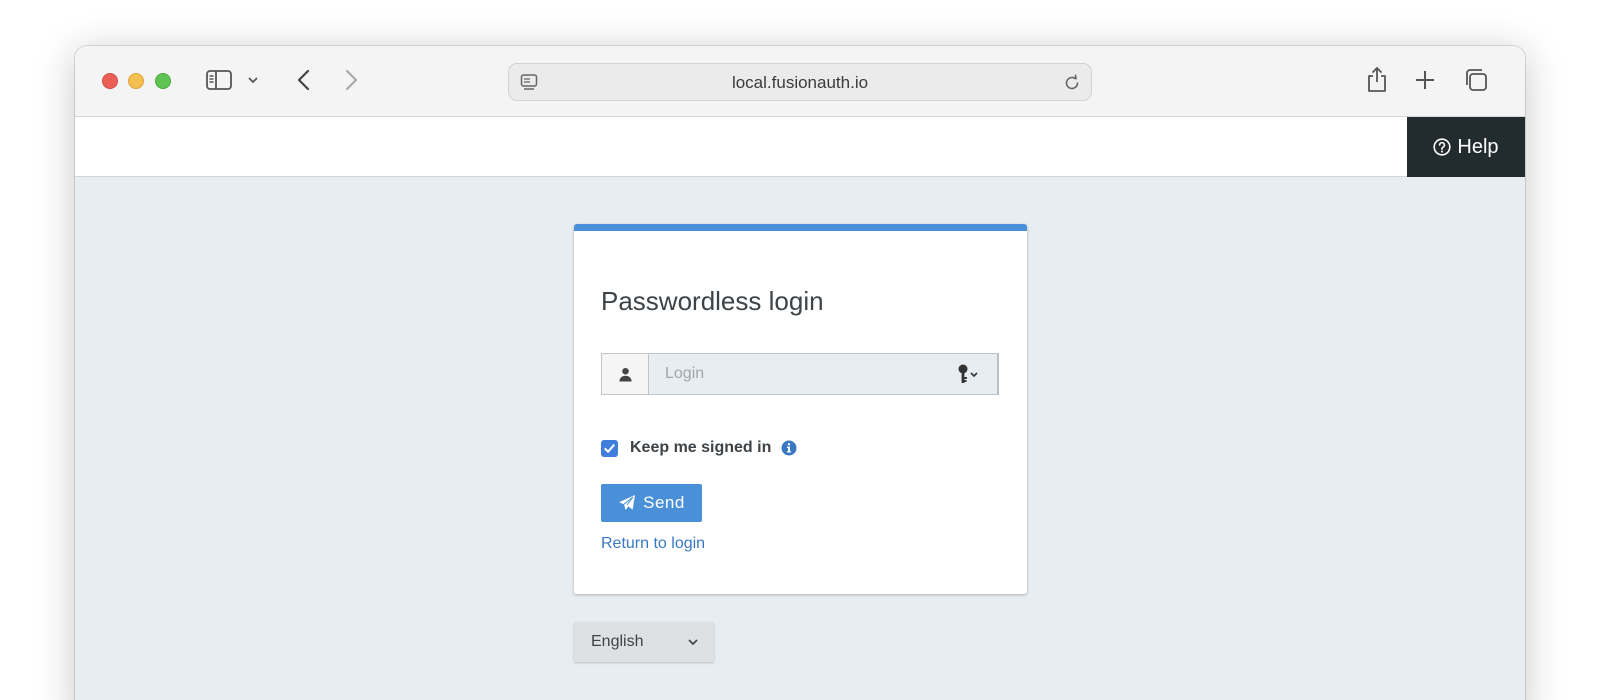  Describe the element at coordinates (1072, 83) in the screenshot. I see `reload-icon` at that location.